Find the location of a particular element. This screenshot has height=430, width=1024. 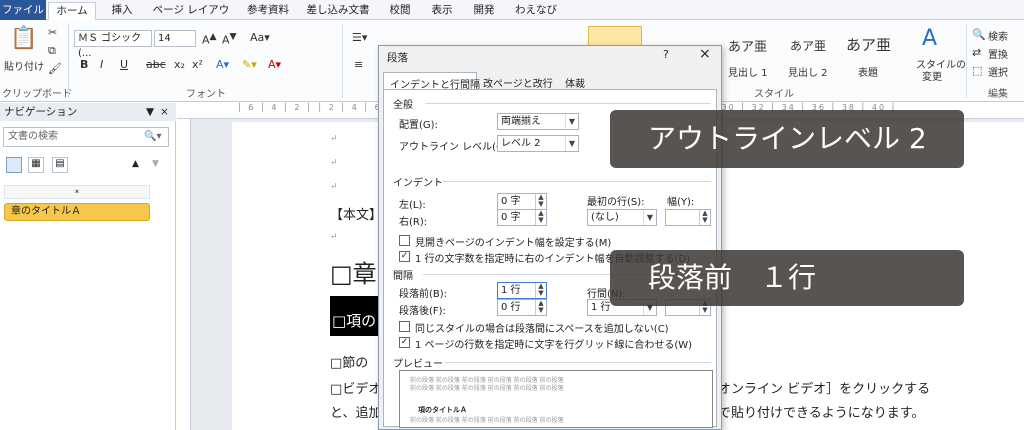

spacing-after-spinner: 0 行 ▲ ▼ is located at coordinates (522, 307).